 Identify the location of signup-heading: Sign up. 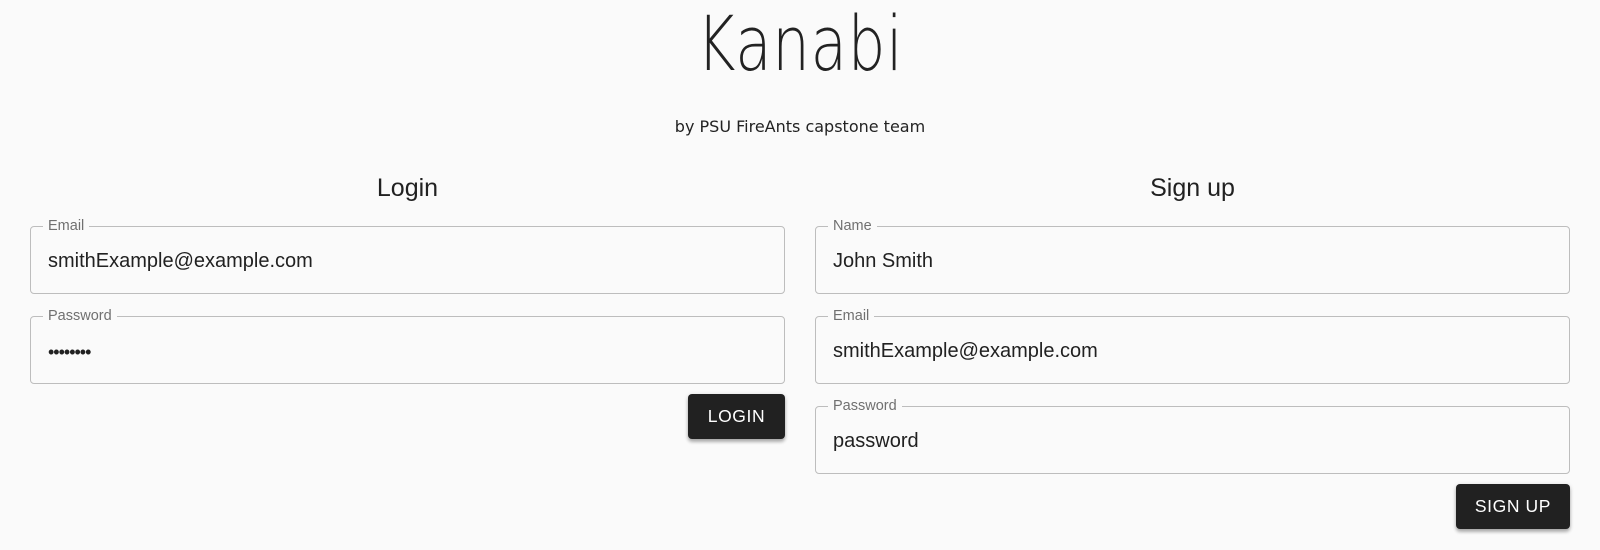
(1192, 188).